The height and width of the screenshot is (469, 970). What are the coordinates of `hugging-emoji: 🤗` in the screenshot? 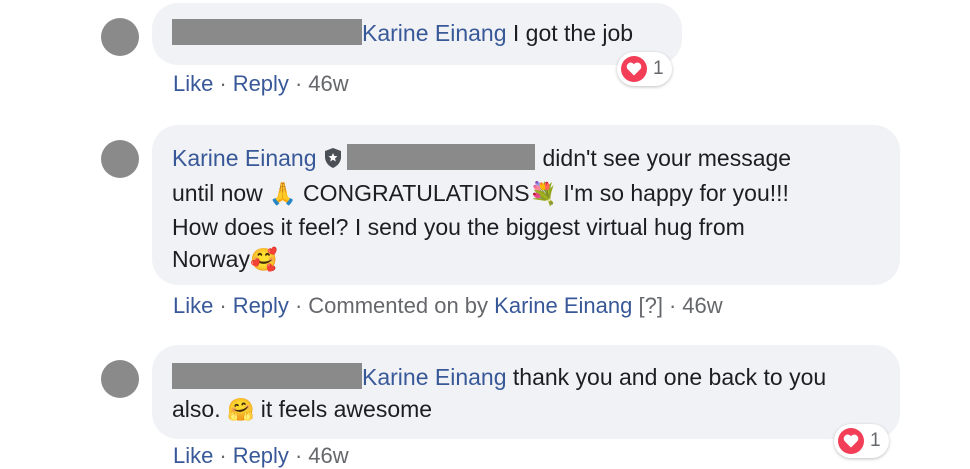 It's located at (240, 410).